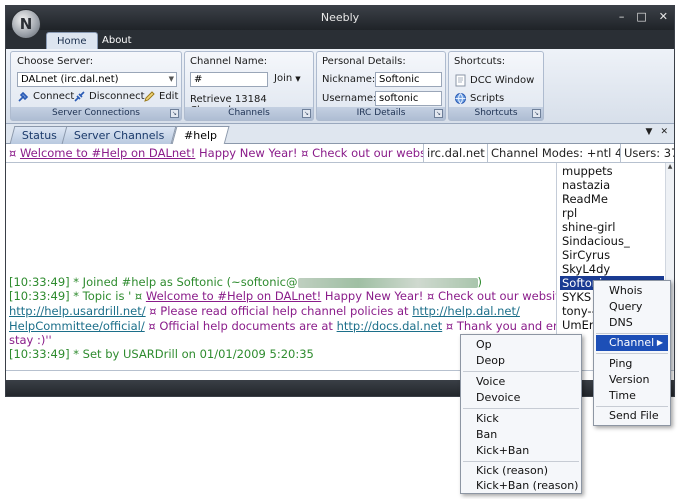  What do you see at coordinates (466, 311) in the screenshot?
I see `policies-link: http://help.dal.net/` at bounding box center [466, 311].